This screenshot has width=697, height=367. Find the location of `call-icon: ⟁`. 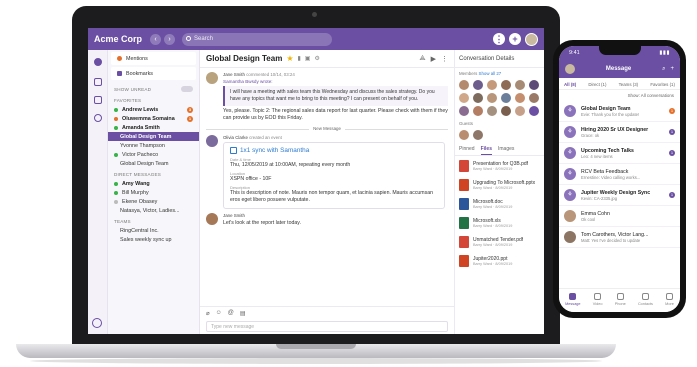

call-icon: ⟁ is located at coordinates (422, 59).